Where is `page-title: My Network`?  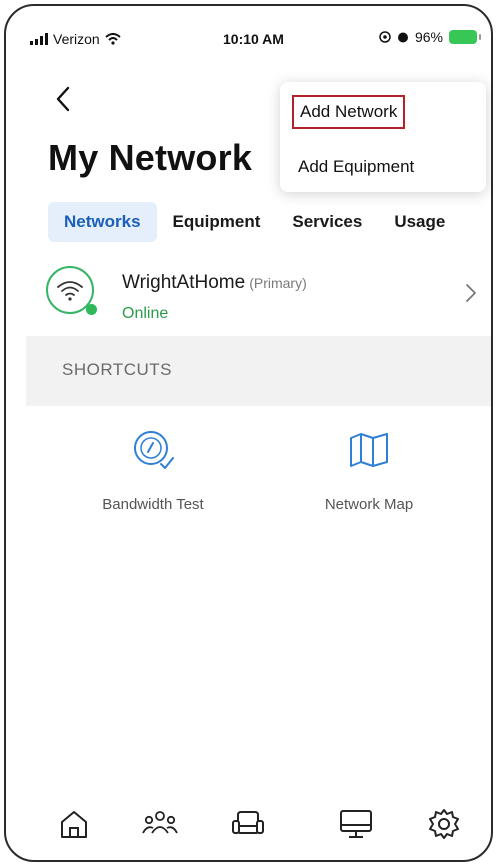
page-title: My Network is located at coordinates (150, 157).